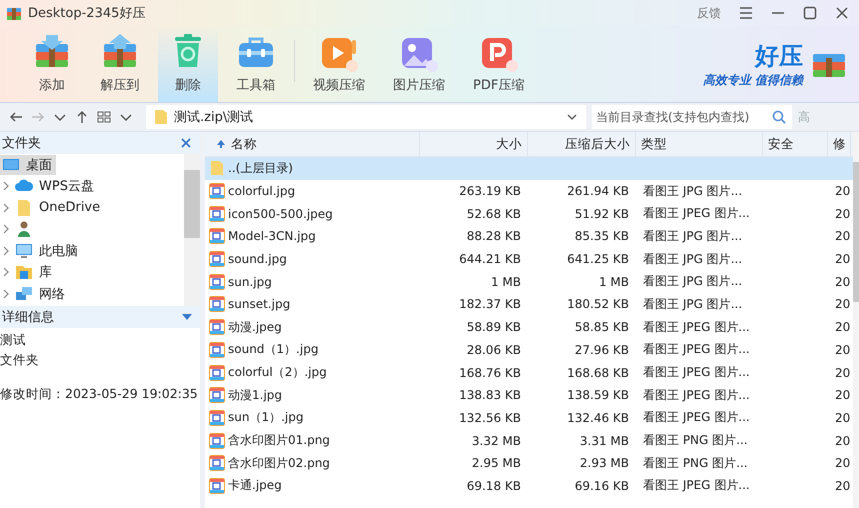 This screenshot has width=859, height=508. I want to click on tree-item: 桌面, so click(28, 164).